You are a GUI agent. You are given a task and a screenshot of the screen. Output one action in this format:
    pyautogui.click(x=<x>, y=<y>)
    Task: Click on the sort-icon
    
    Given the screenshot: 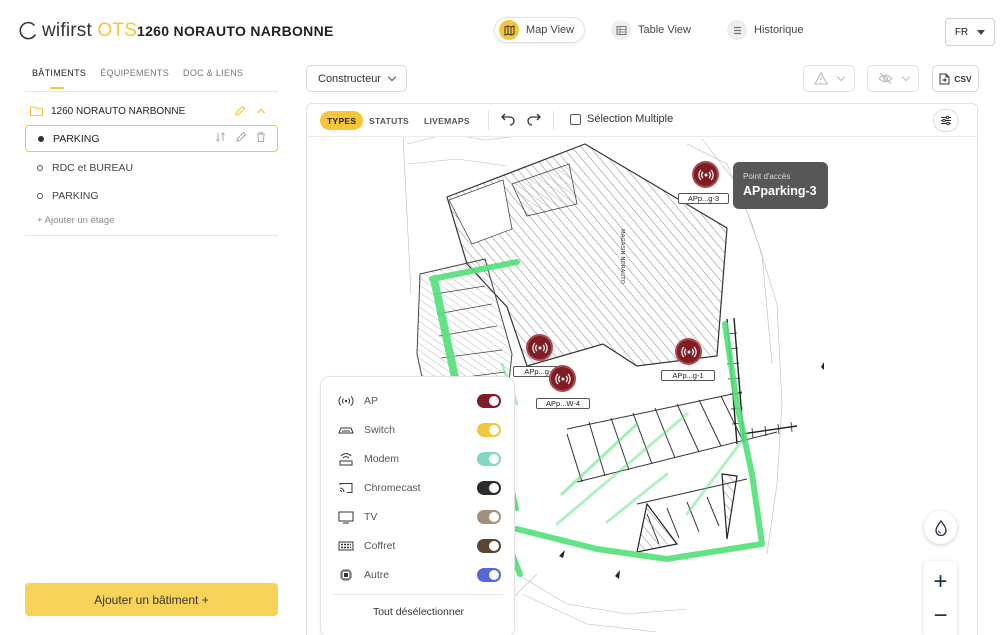 What is the action you would take?
    pyautogui.click(x=221, y=137)
    